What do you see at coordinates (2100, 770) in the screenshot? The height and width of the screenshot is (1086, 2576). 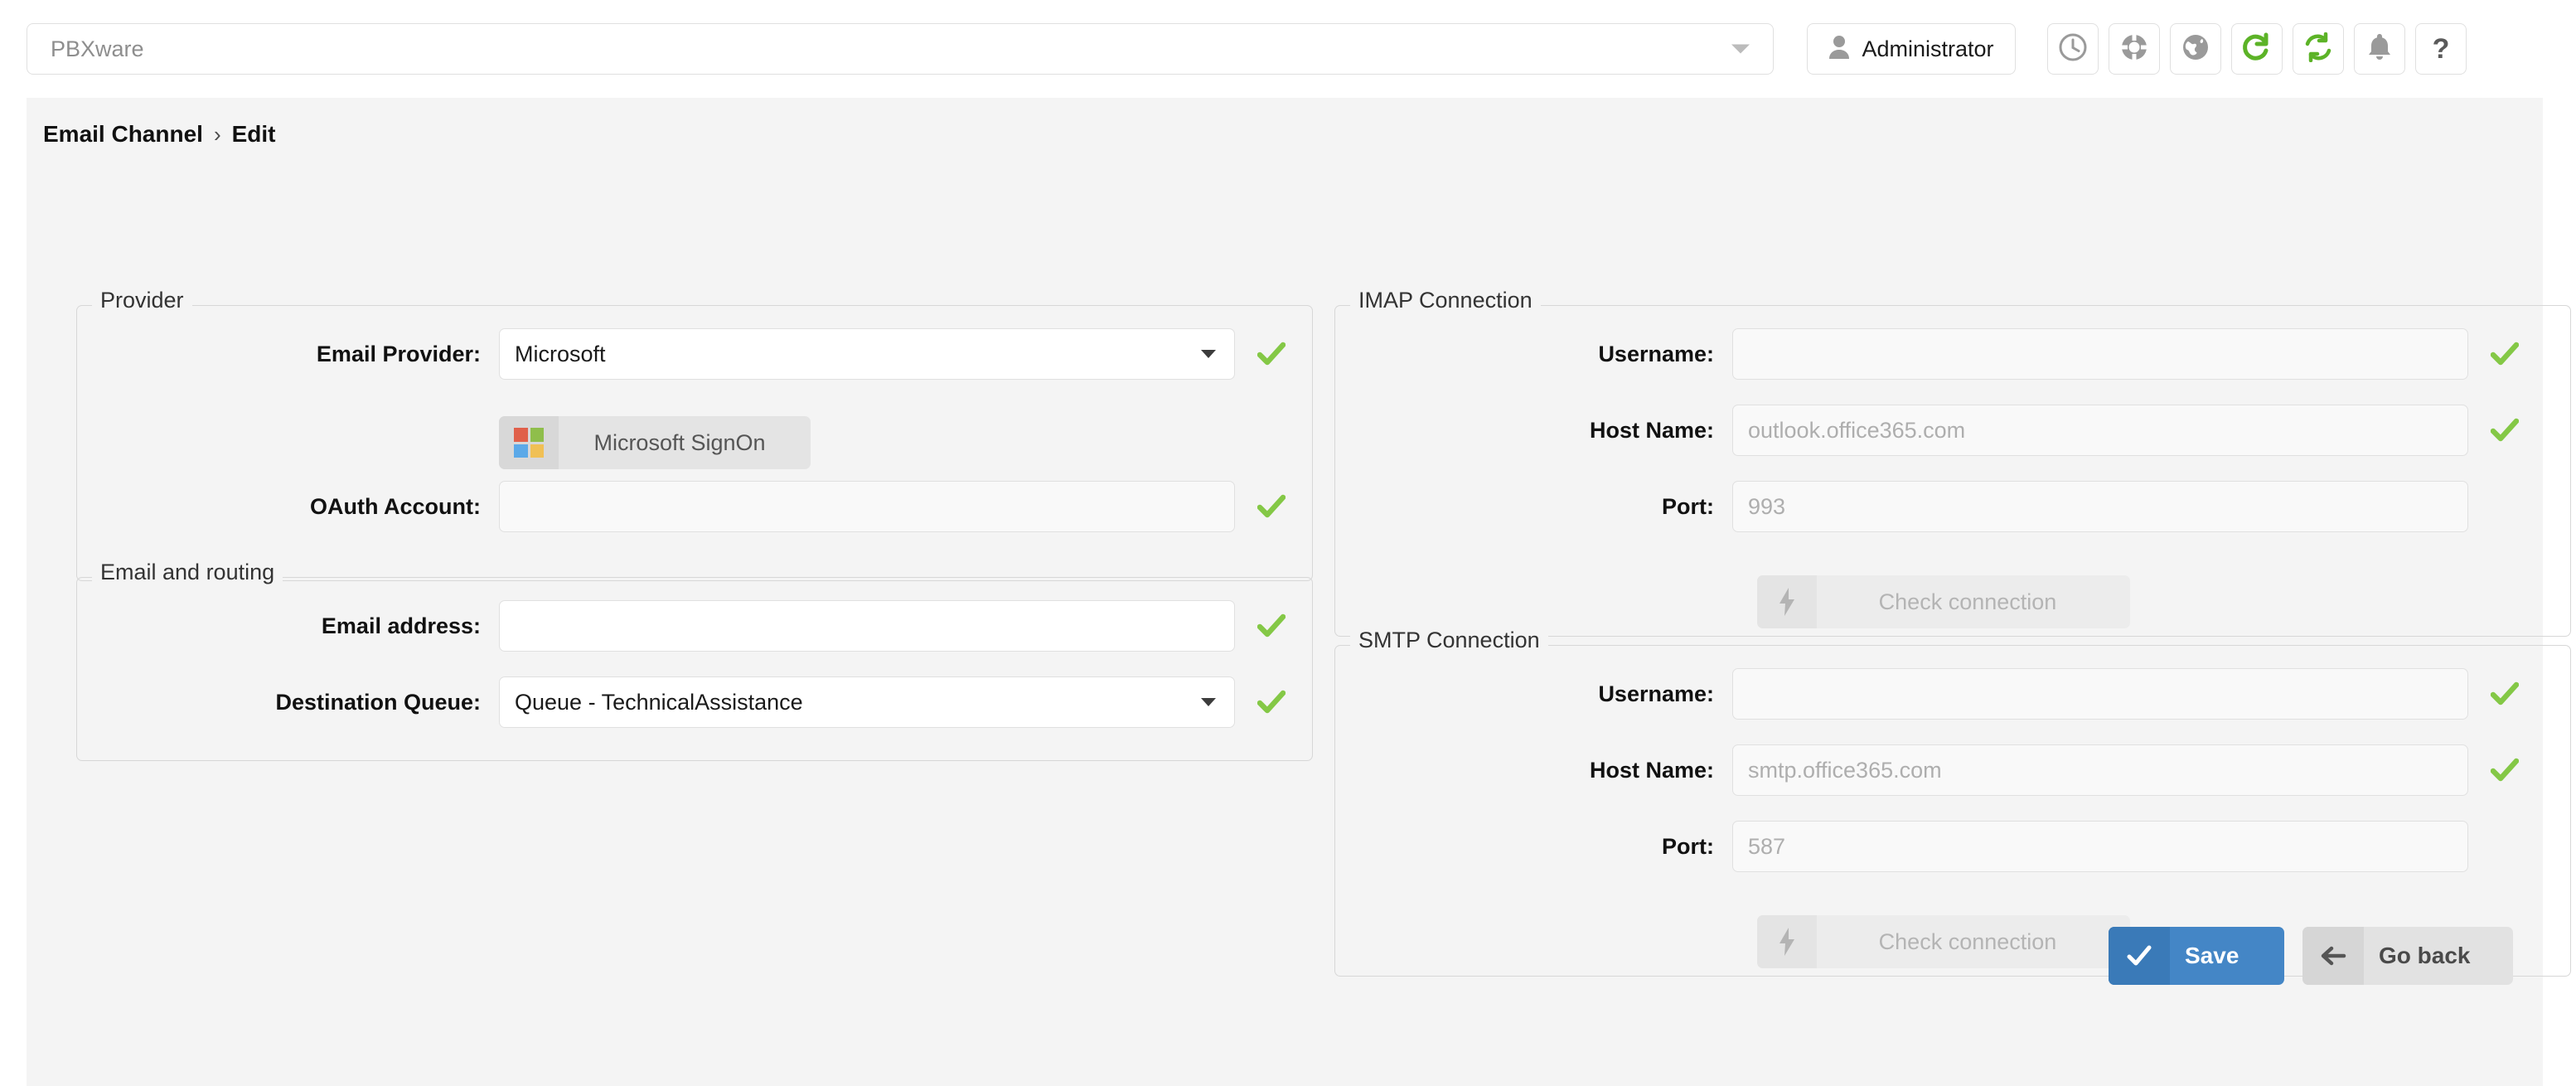 I see `smtp-hostname-input: smtp.office365.com` at bounding box center [2100, 770].